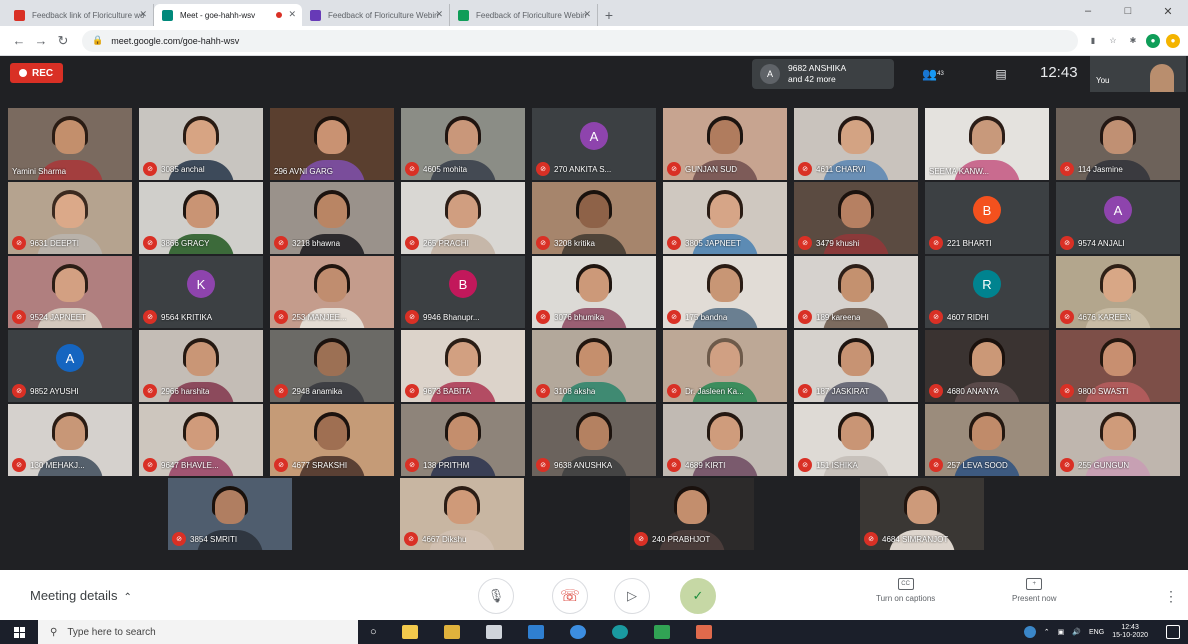 This screenshot has width=1188, height=644. What do you see at coordinates (1029, 632) in the screenshot?
I see `tray-app-icon` at bounding box center [1029, 632].